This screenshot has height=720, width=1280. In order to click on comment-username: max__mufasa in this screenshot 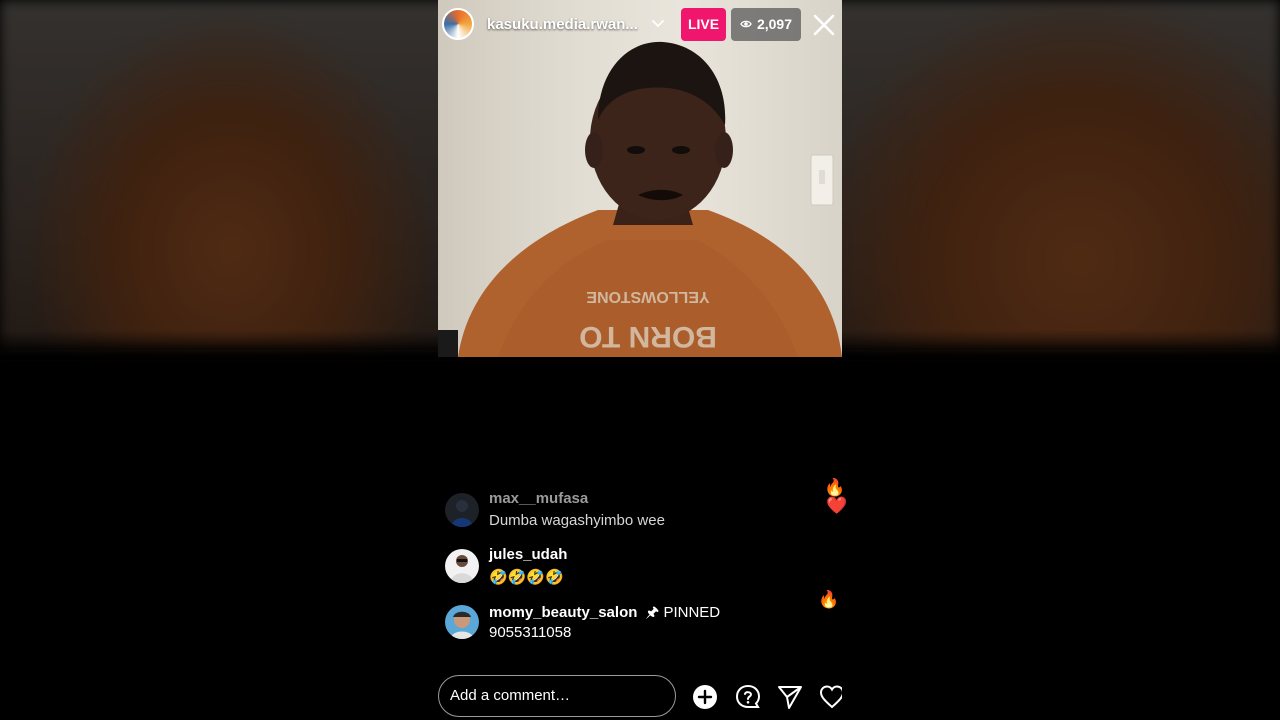, I will do `click(538, 498)`.